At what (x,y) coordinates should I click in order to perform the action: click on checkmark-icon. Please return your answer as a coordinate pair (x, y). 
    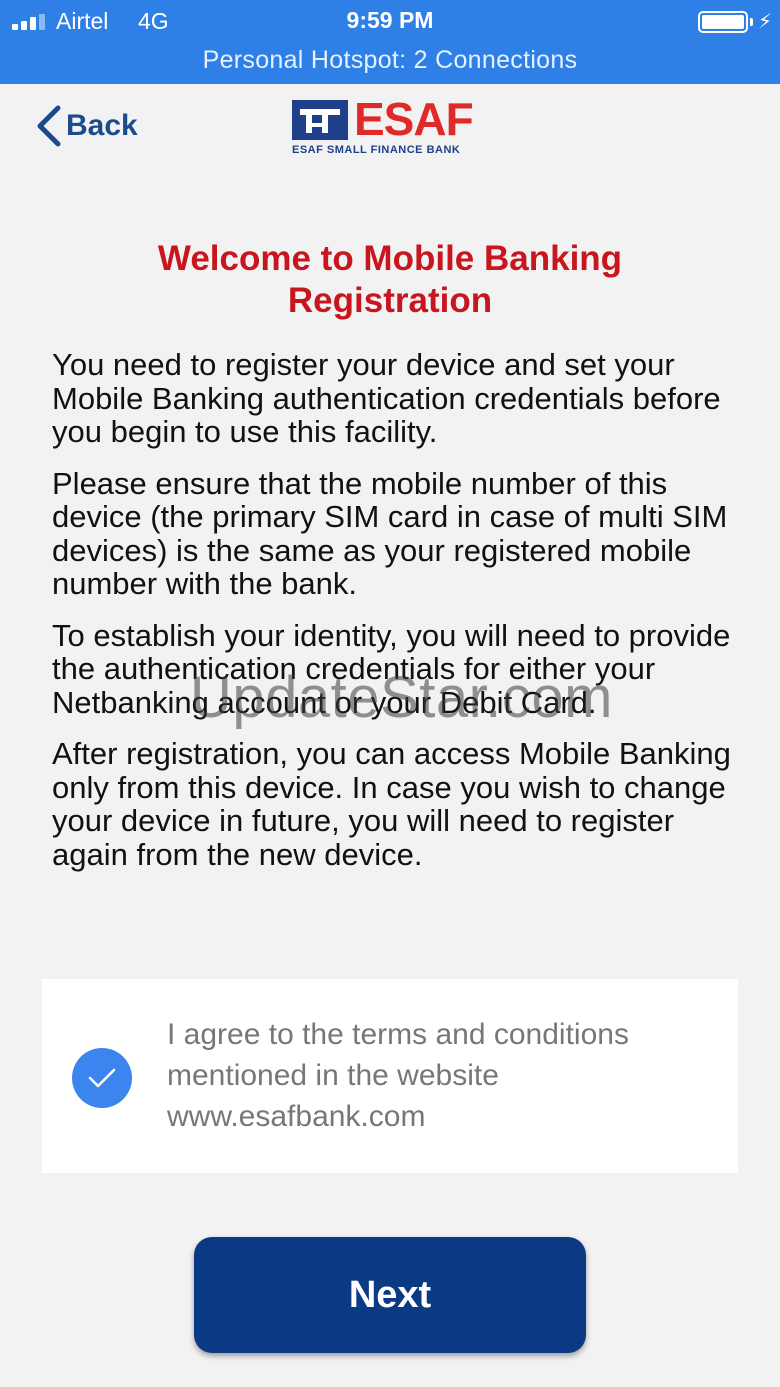
    Looking at the image, I should click on (102, 1078).